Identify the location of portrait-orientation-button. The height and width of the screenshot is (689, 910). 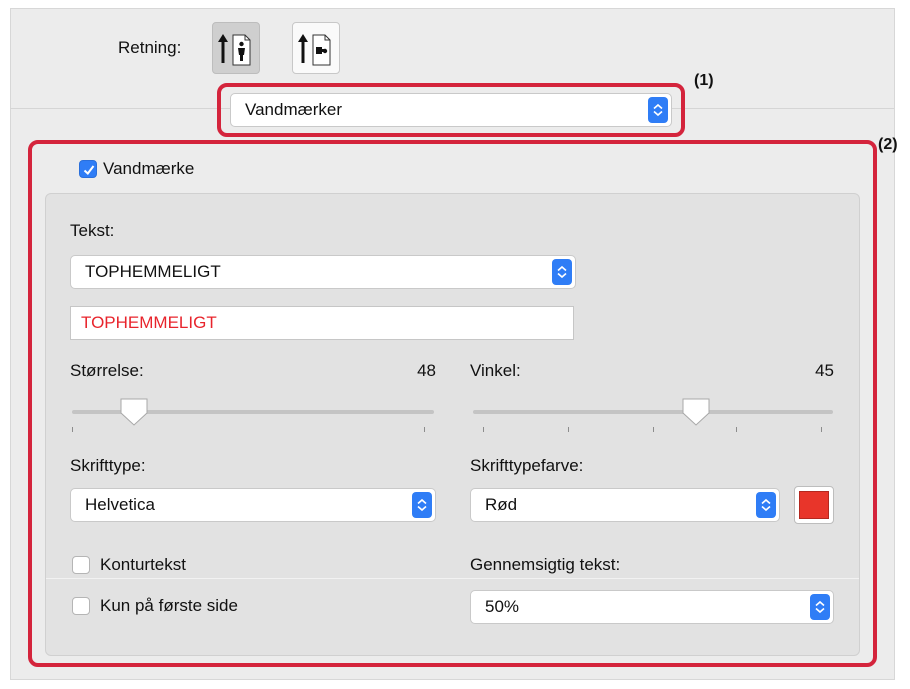
(236, 48).